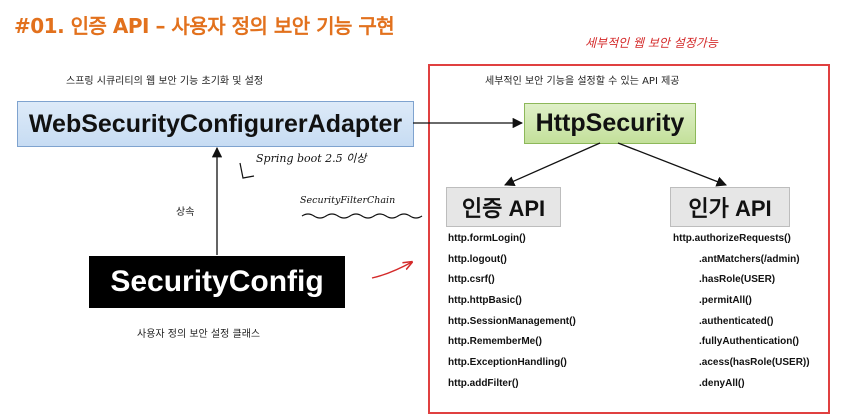  I want to click on handwritten-red-arrow, so click(391, 270).